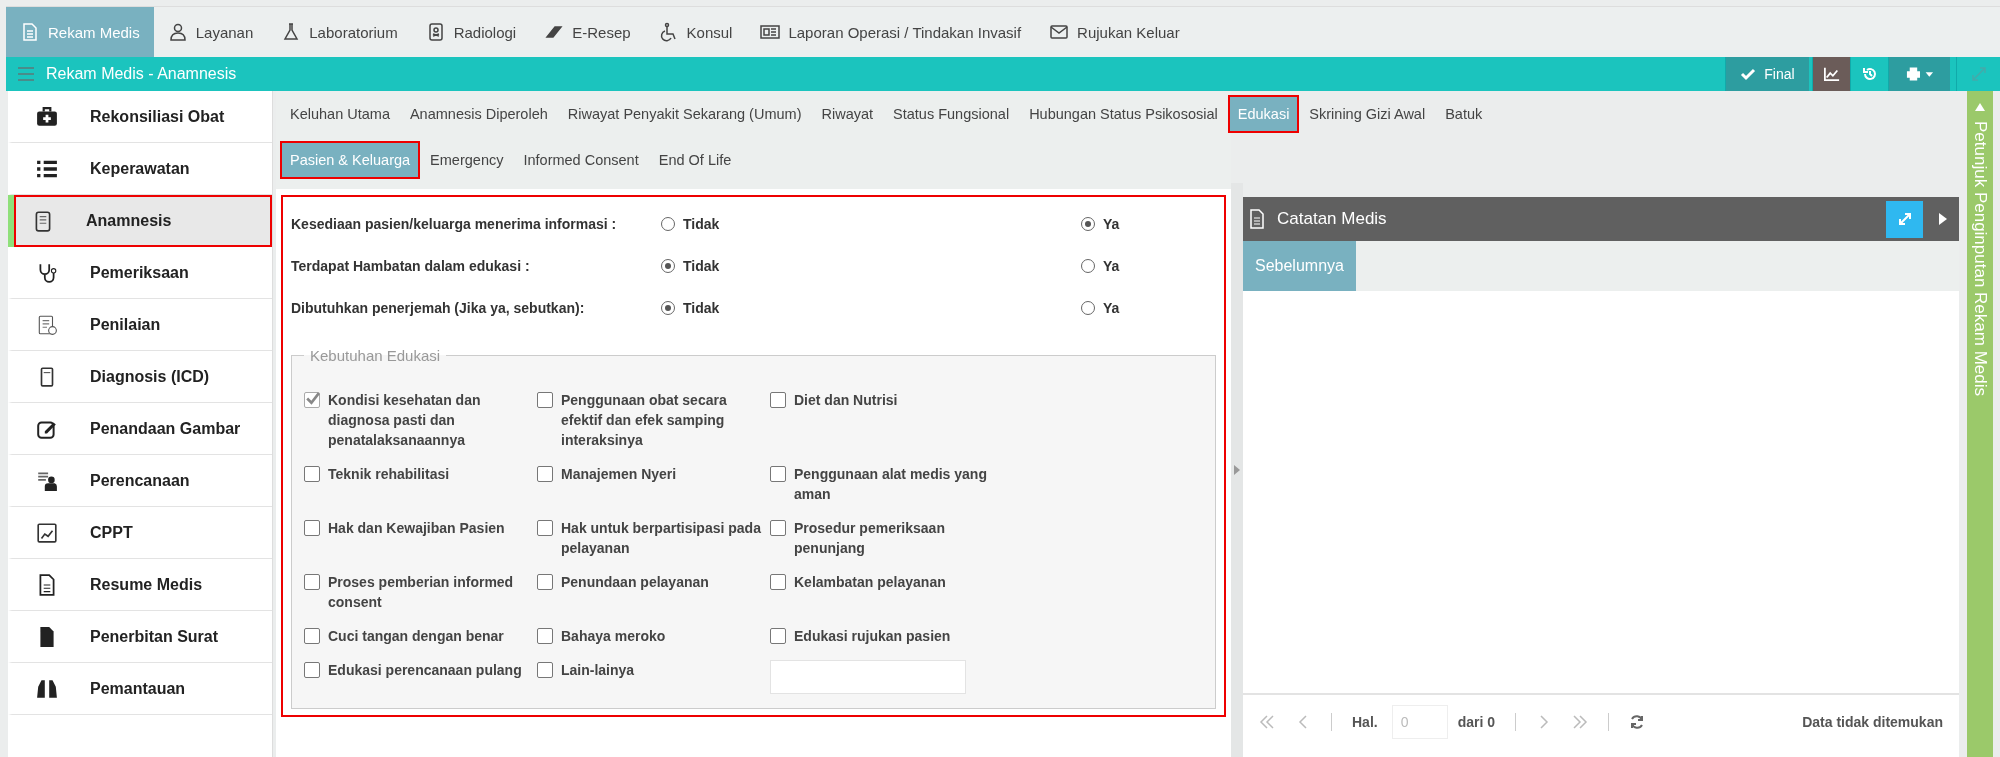  What do you see at coordinates (425, 670) in the screenshot?
I see `checkbox-label: Edukasi perencanaan pulang` at bounding box center [425, 670].